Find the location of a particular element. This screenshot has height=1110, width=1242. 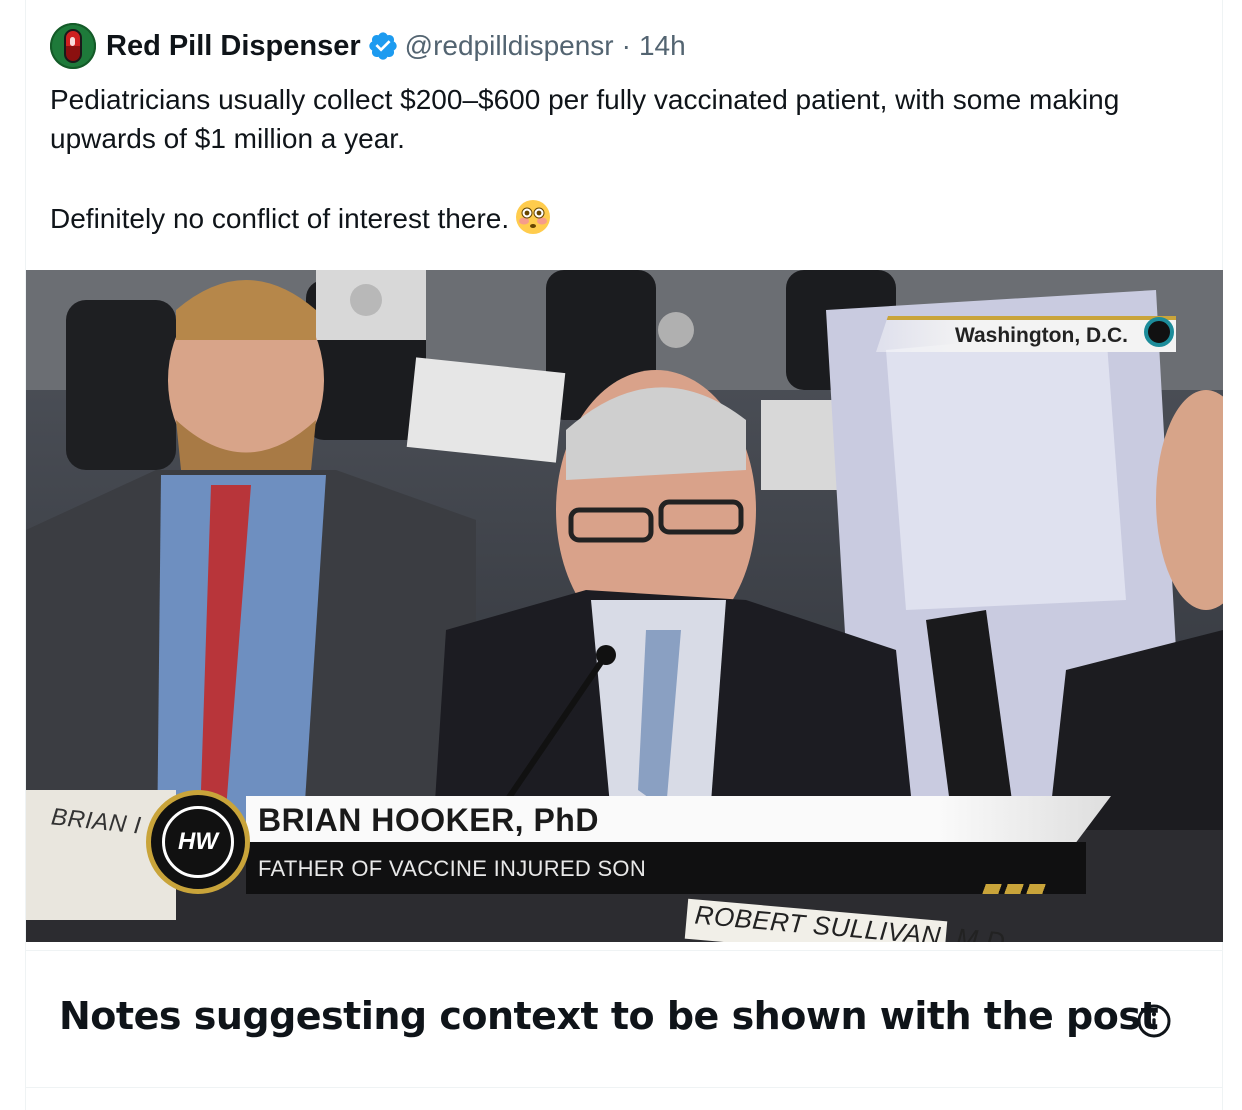

network-logo-text: HW is located at coordinates (198, 842).